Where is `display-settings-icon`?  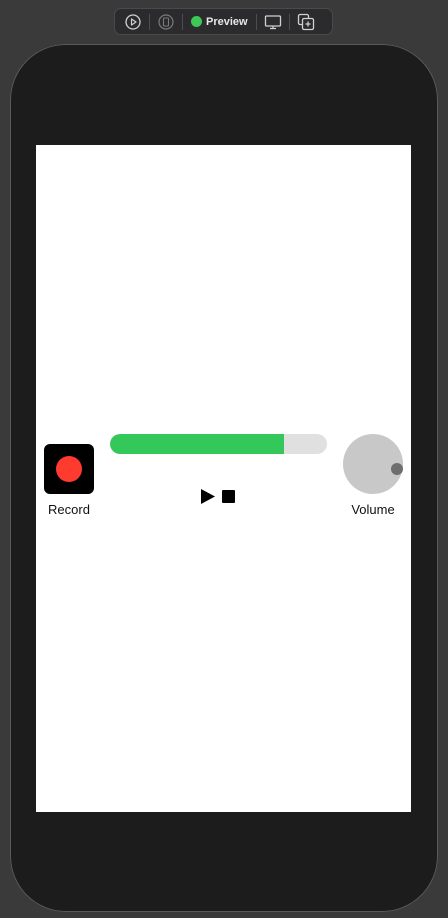
display-settings-icon is located at coordinates (272, 21).